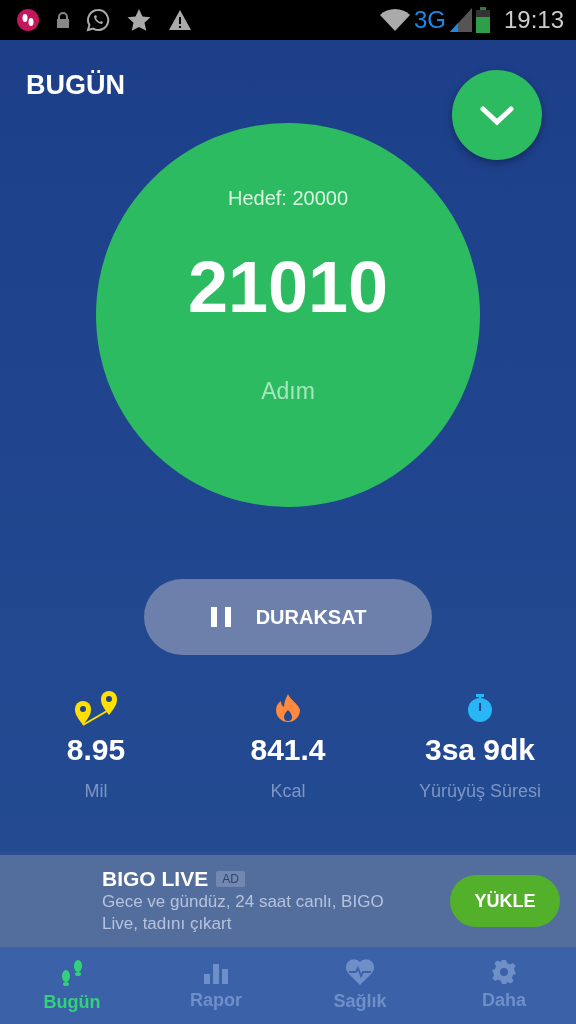 The height and width of the screenshot is (1024, 576). Describe the element at coordinates (504, 972) in the screenshot. I see `settings-icon` at that location.